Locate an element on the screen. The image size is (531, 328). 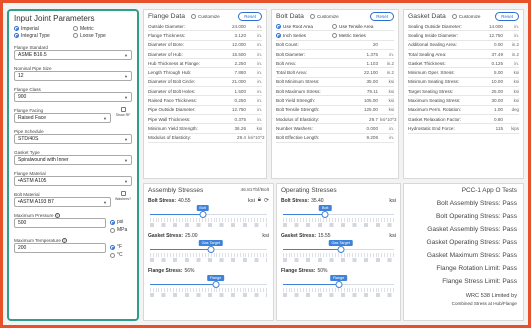
row-unit: ksi is located at coordinates (516, 91).